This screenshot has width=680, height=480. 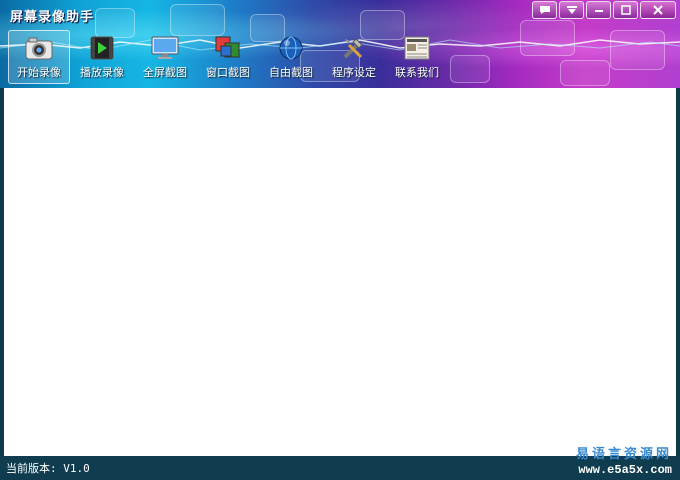 I want to click on camera-icon, so click(x=39, y=48).